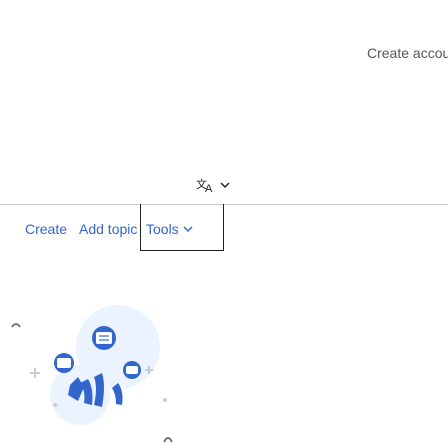 This screenshot has height=448, width=448. What do you see at coordinates (46, 229) in the screenshot?
I see `tab-create: Create` at bounding box center [46, 229].